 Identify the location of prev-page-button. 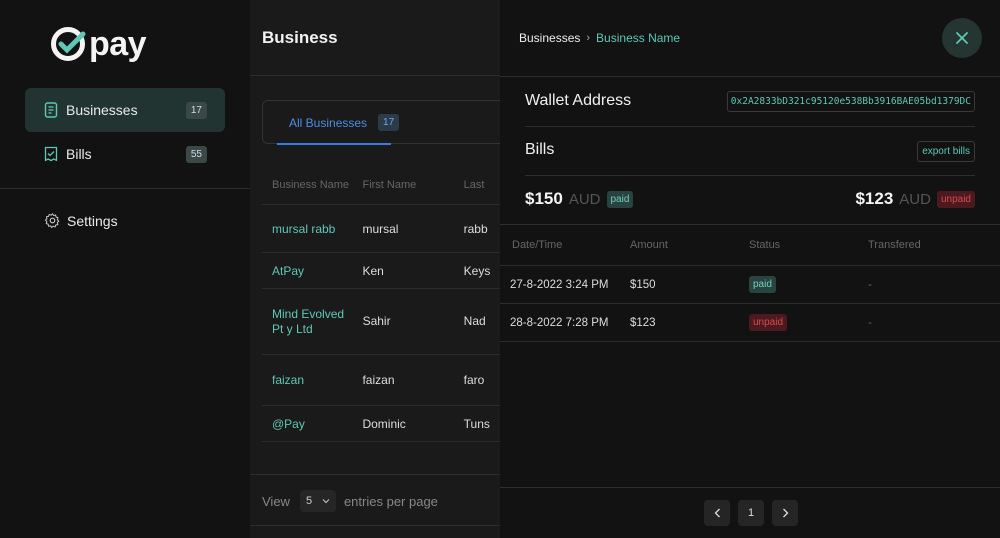
(717, 513).